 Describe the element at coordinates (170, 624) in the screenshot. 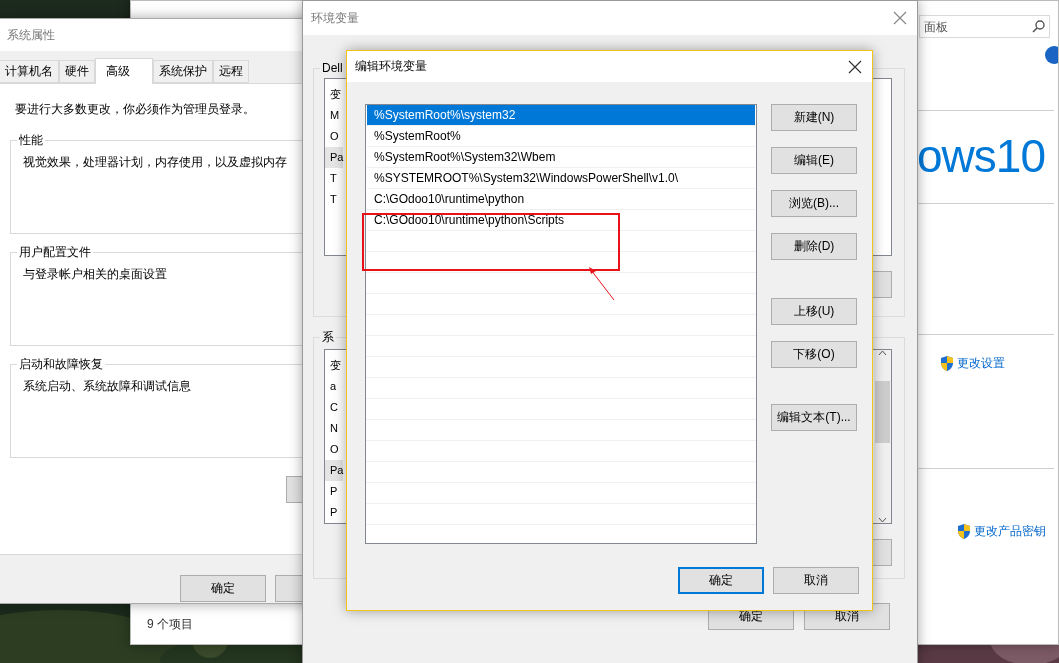

I see `status-text: 9 个项目` at that location.